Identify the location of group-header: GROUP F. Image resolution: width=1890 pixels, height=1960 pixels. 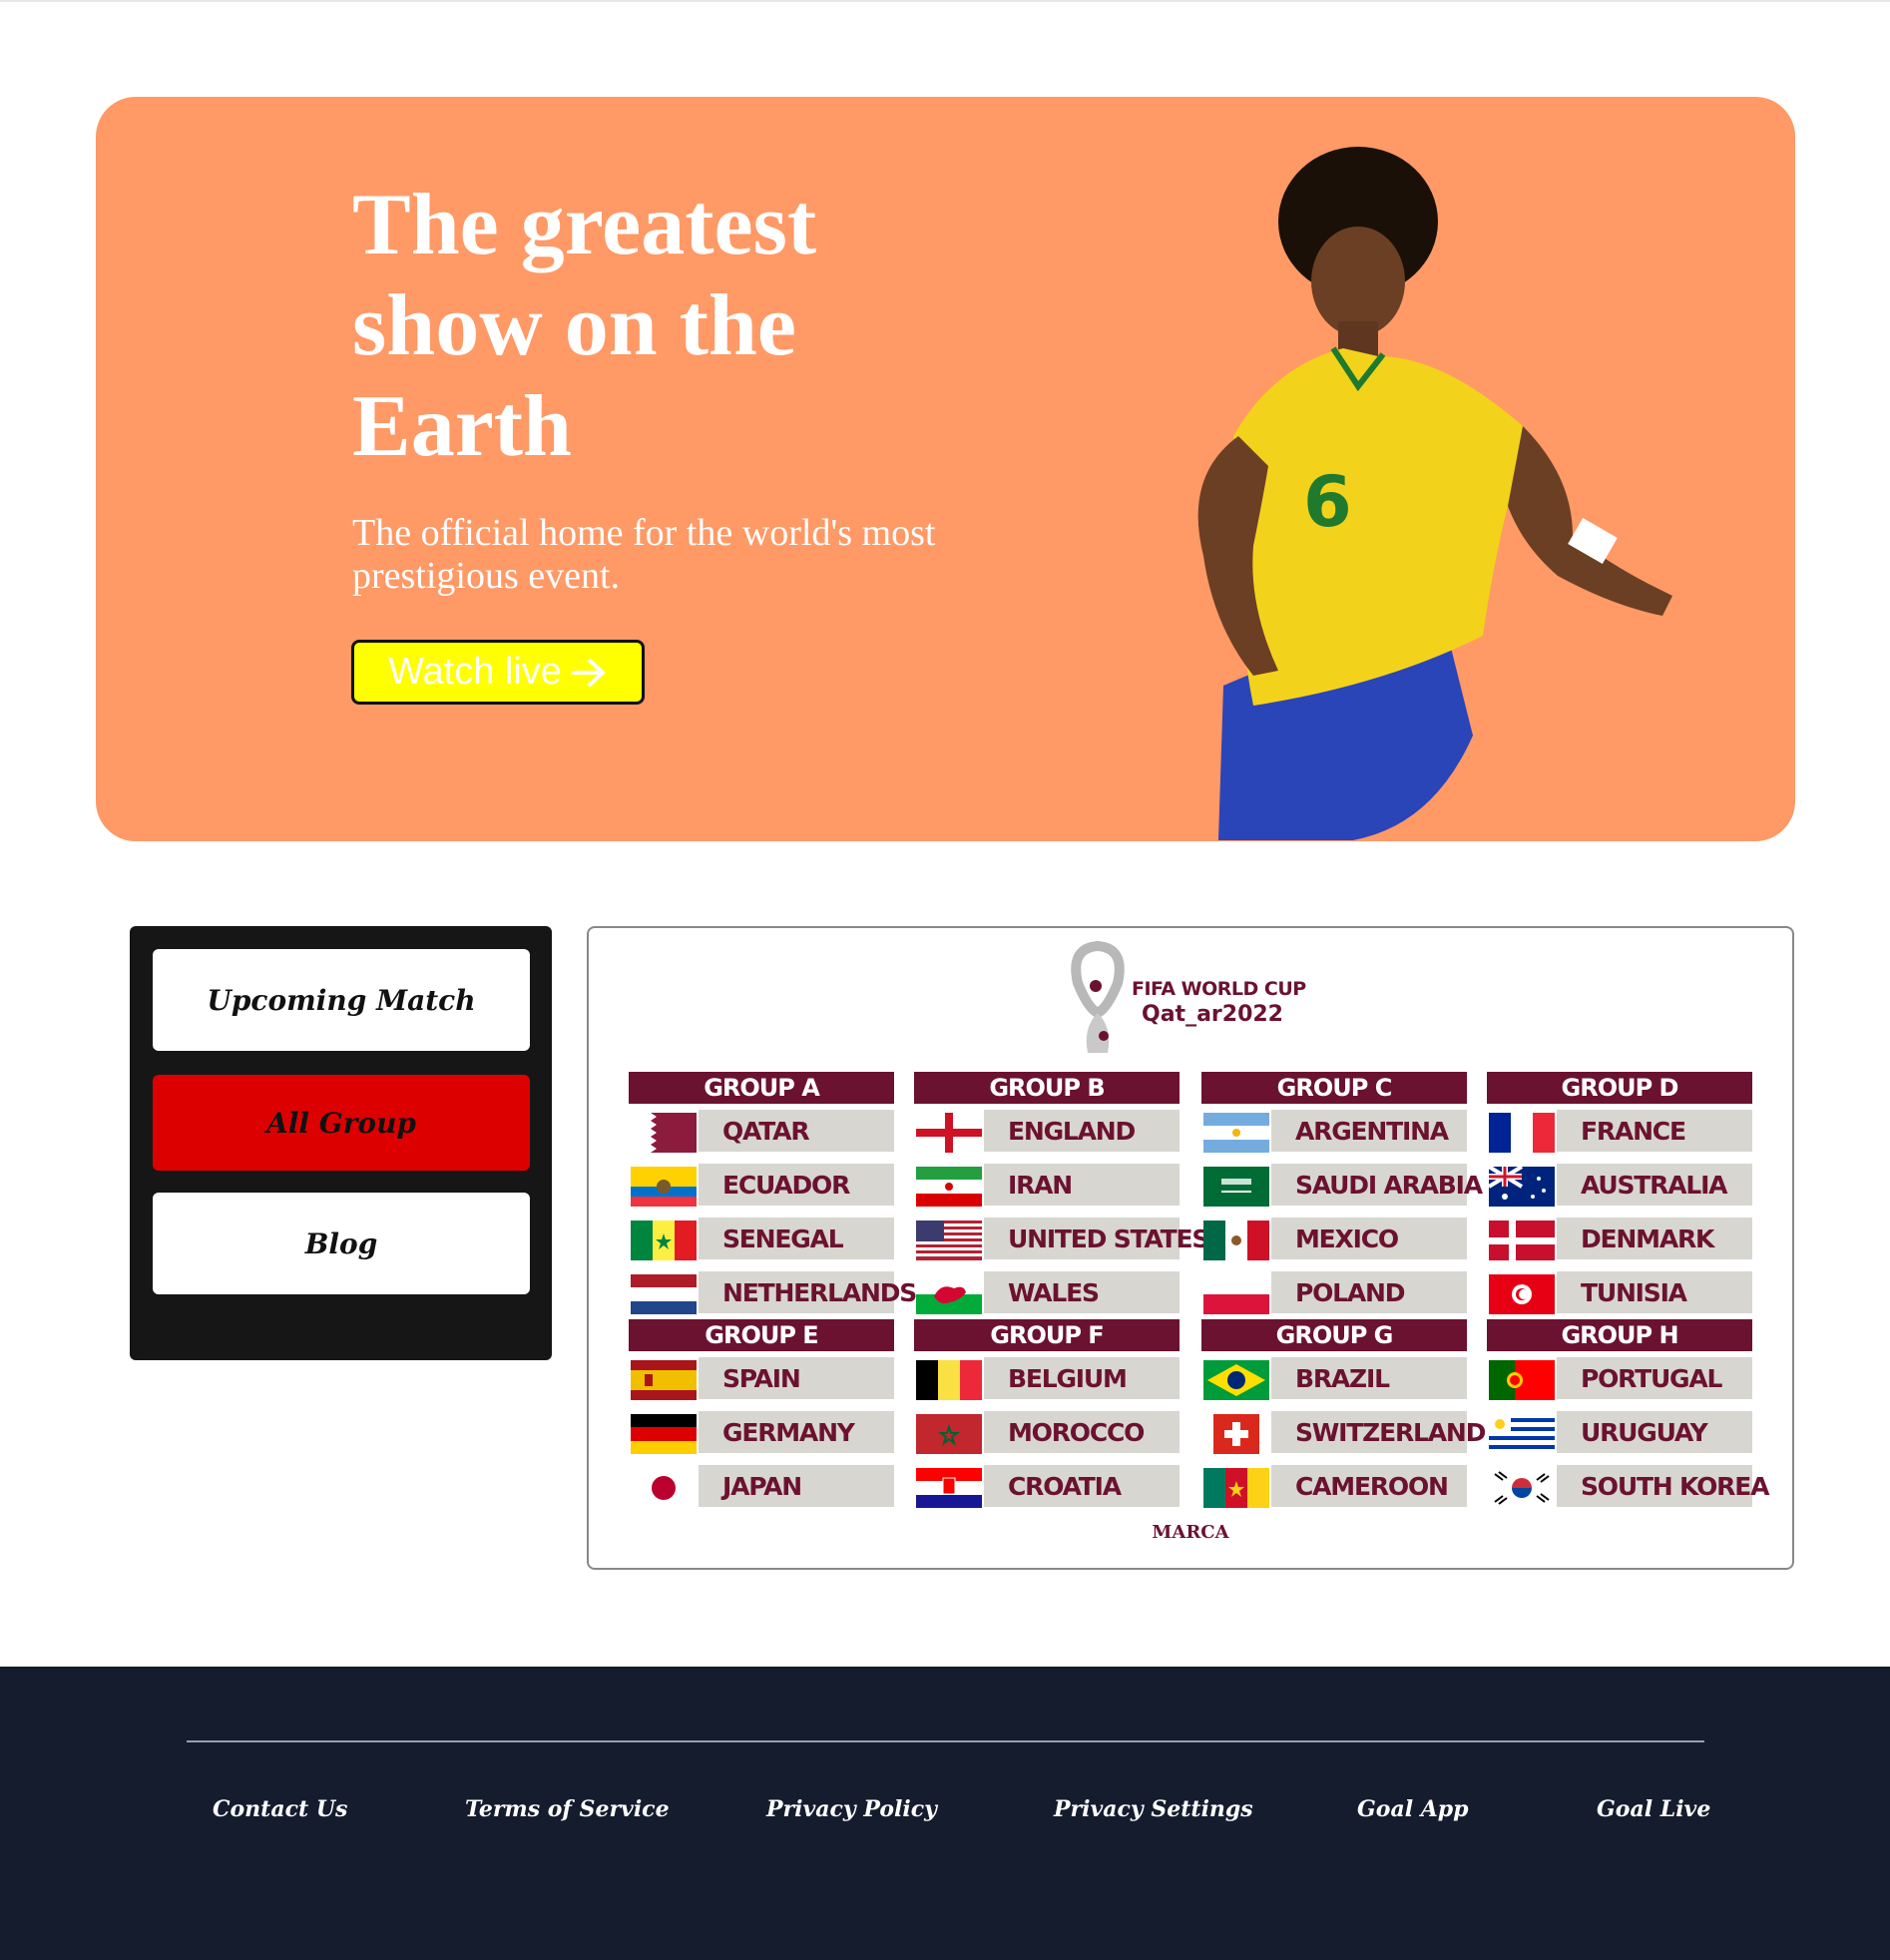
(1047, 1335).